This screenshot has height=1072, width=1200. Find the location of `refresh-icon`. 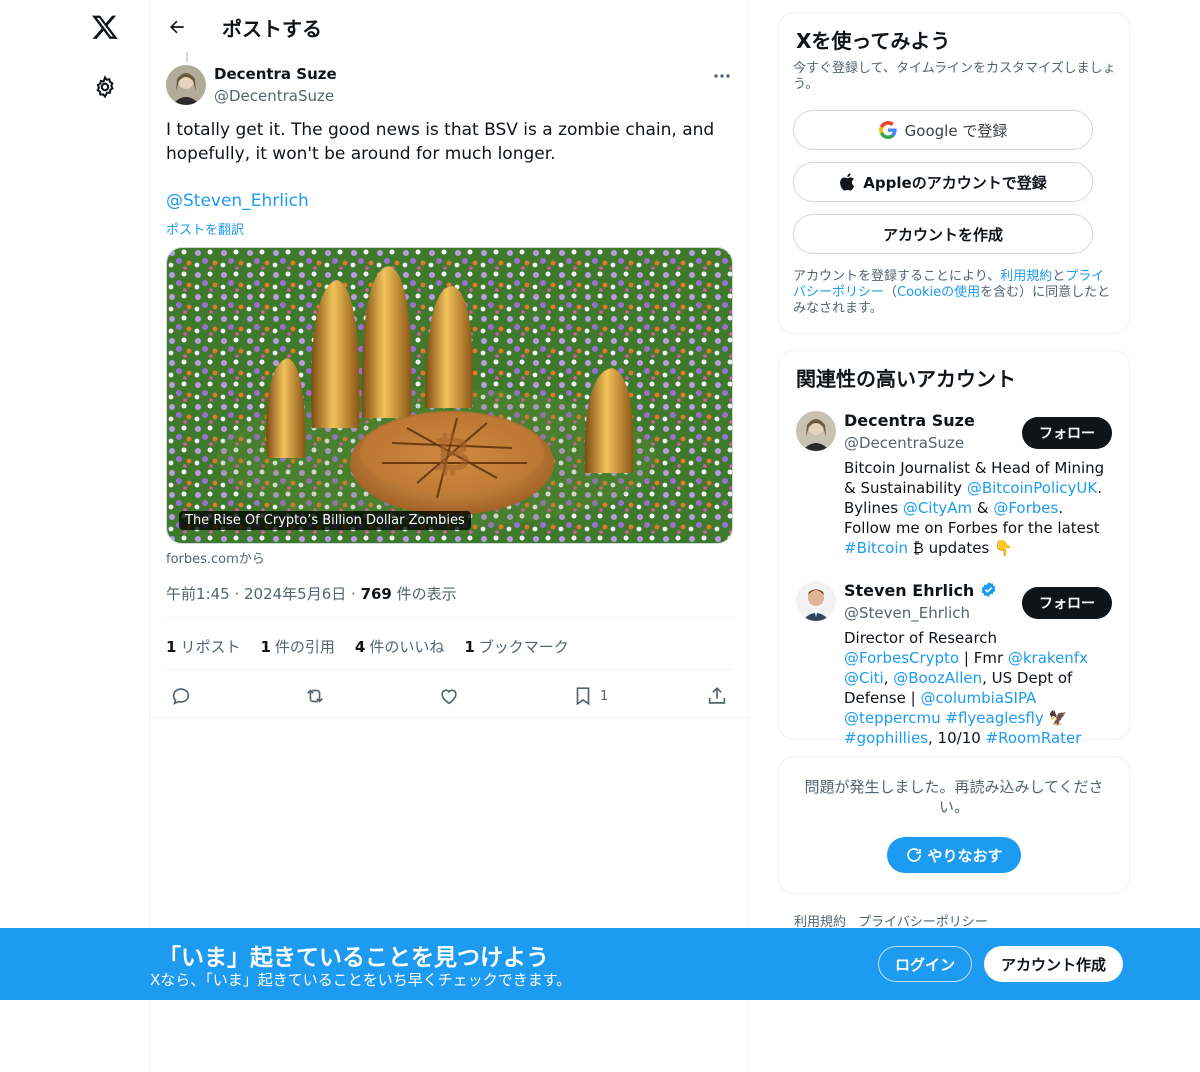

refresh-icon is located at coordinates (914, 855).